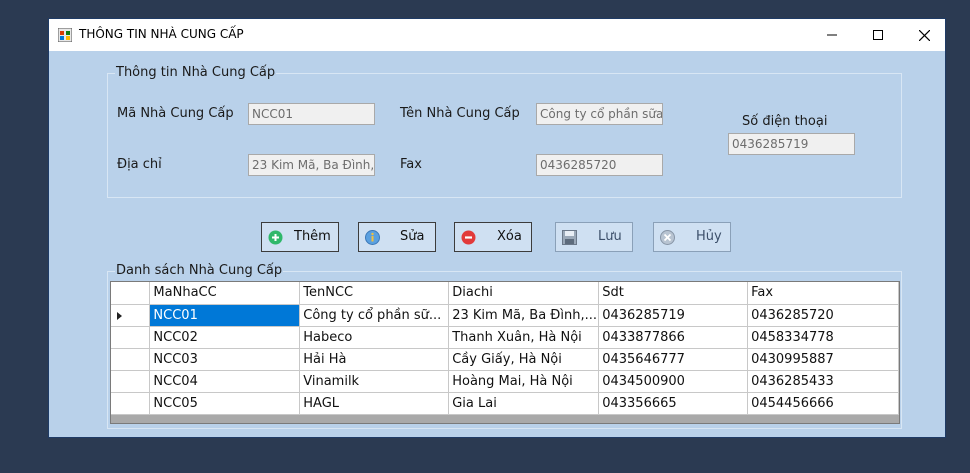 Image resolution: width=970 pixels, height=473 pixels. I want to click on table-cell: Cầy Giấy, Hà Nội, so click(524, 359).